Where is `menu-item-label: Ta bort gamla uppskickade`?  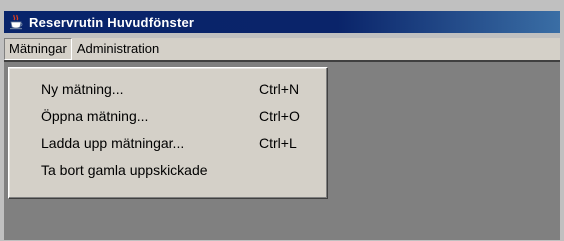 menu-item-label: Ta bort gamla uppskickade is located at coordinates (124, 170).